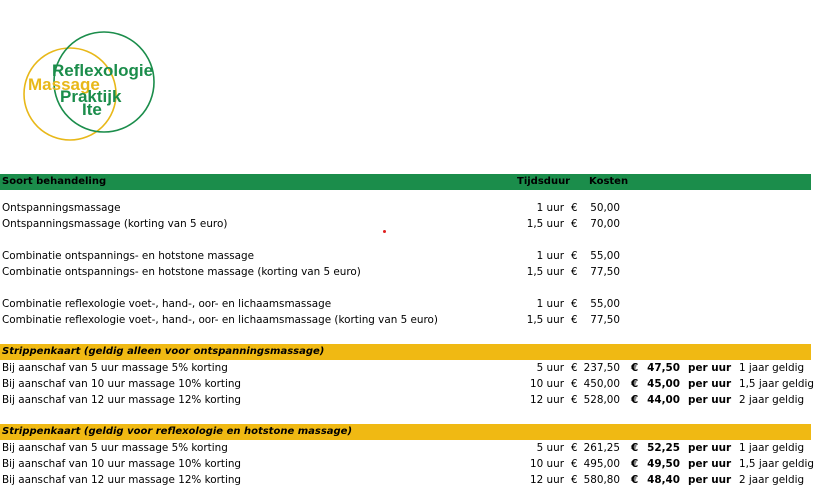 The image size is (816, 493). Describe the element at coordinates (601, 448) in the screenshot. I see `strip-price: 261,25` at that location.